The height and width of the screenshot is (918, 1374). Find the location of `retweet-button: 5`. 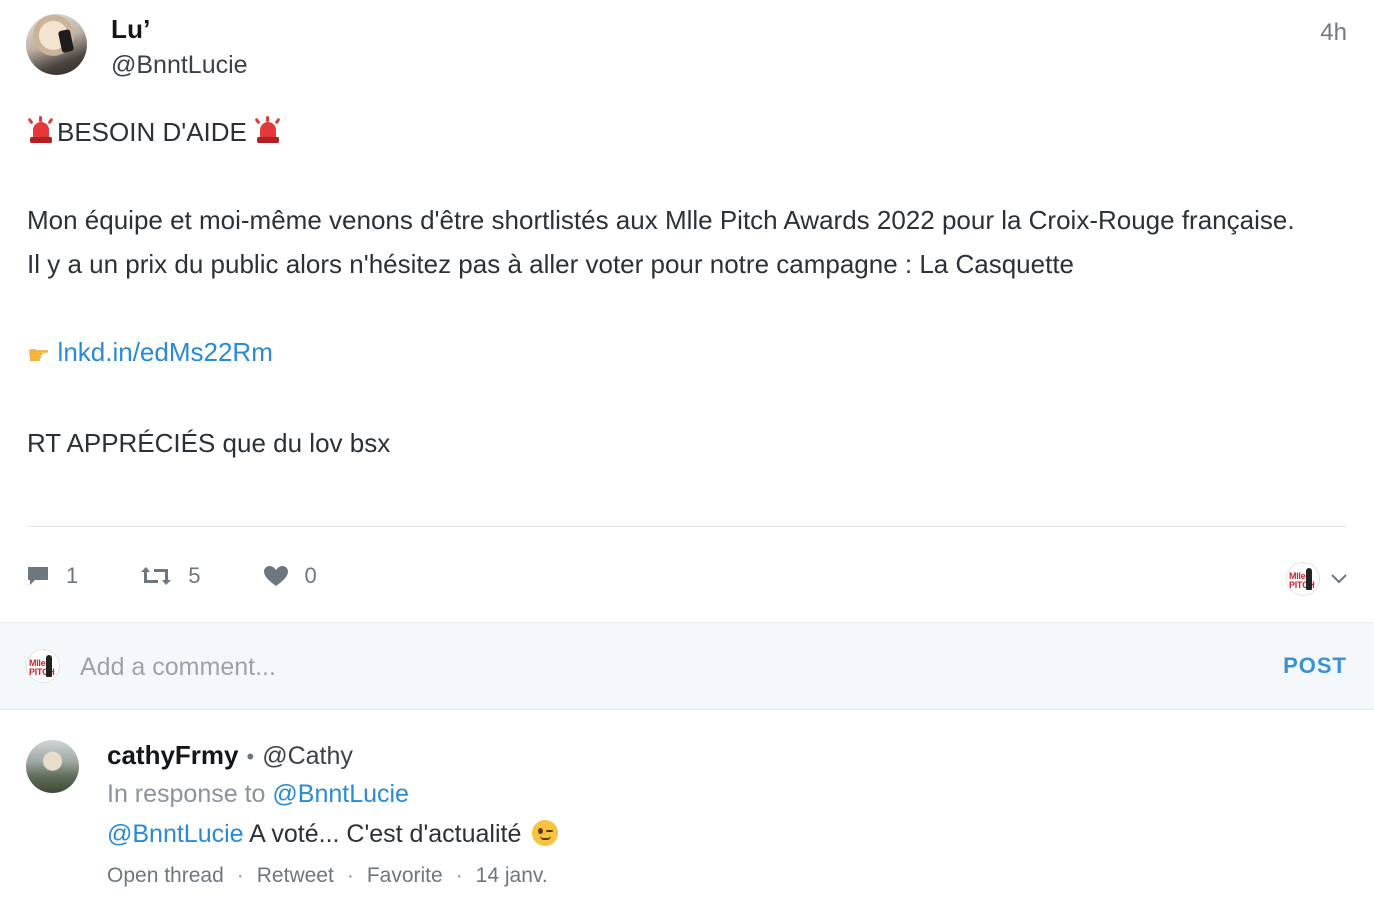

retweet-button: 5 is located at coordinates (170, 576).